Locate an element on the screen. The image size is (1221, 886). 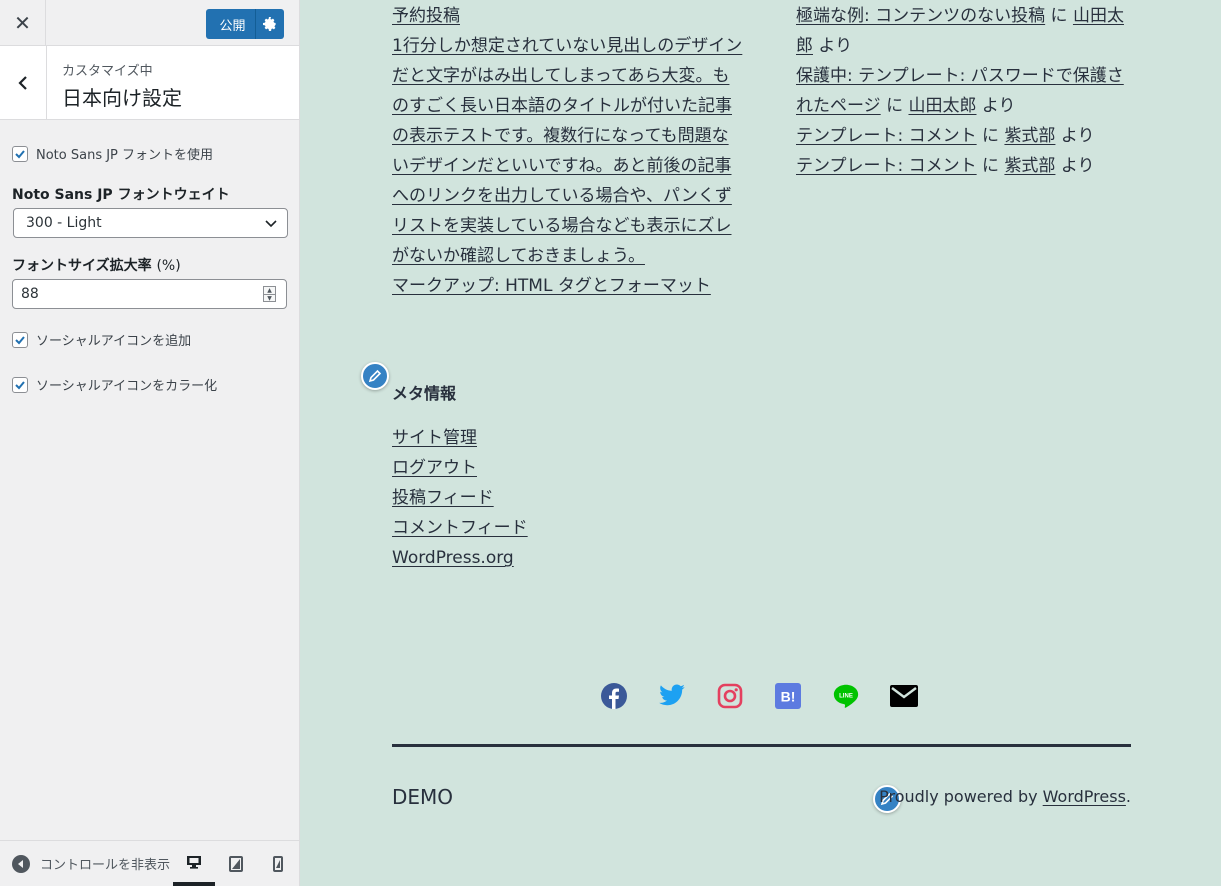
number-spinner: ▲ ▼ is located at coordinates (269, 294).